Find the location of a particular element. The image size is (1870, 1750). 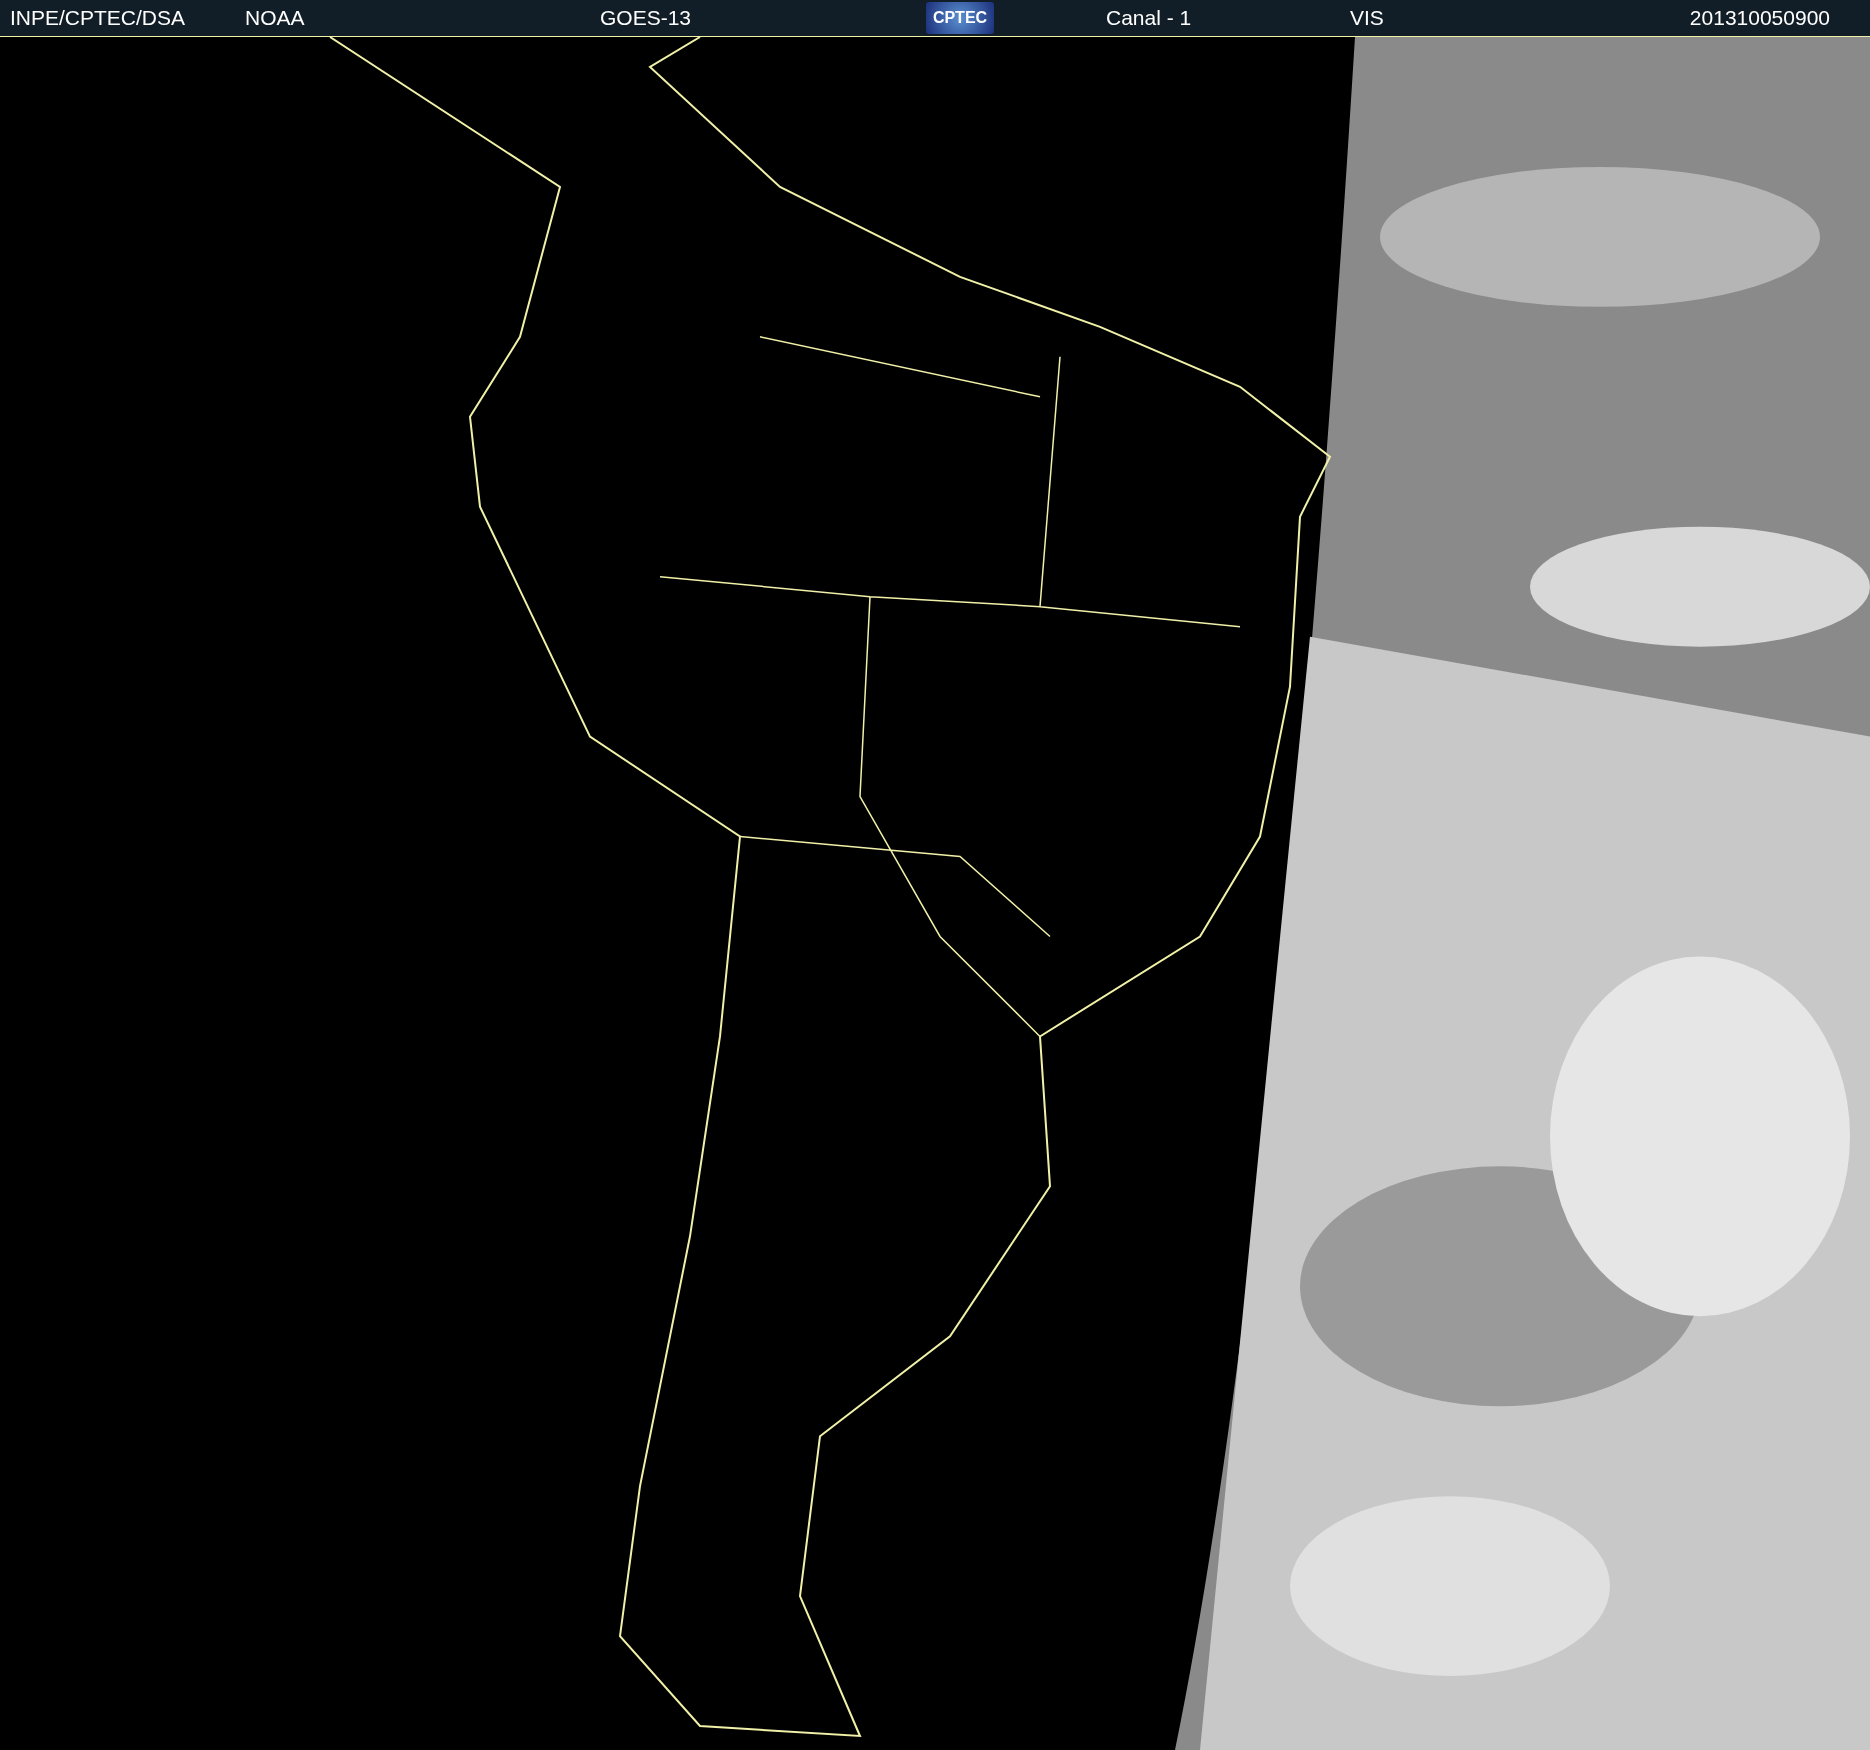

channel-label: Canal - 1 is located at coordinates (1149, 18).